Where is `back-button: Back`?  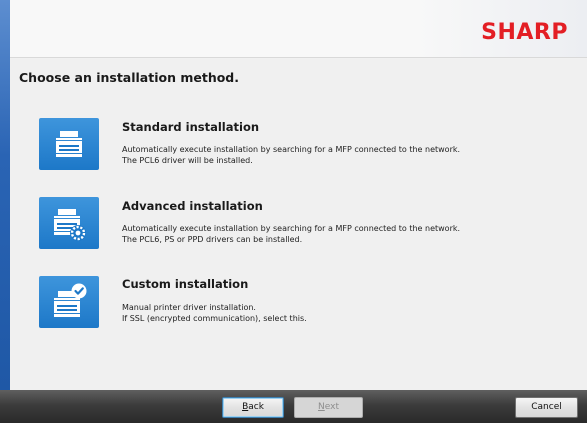
back-button: Back is located at coordinates (253, 407).